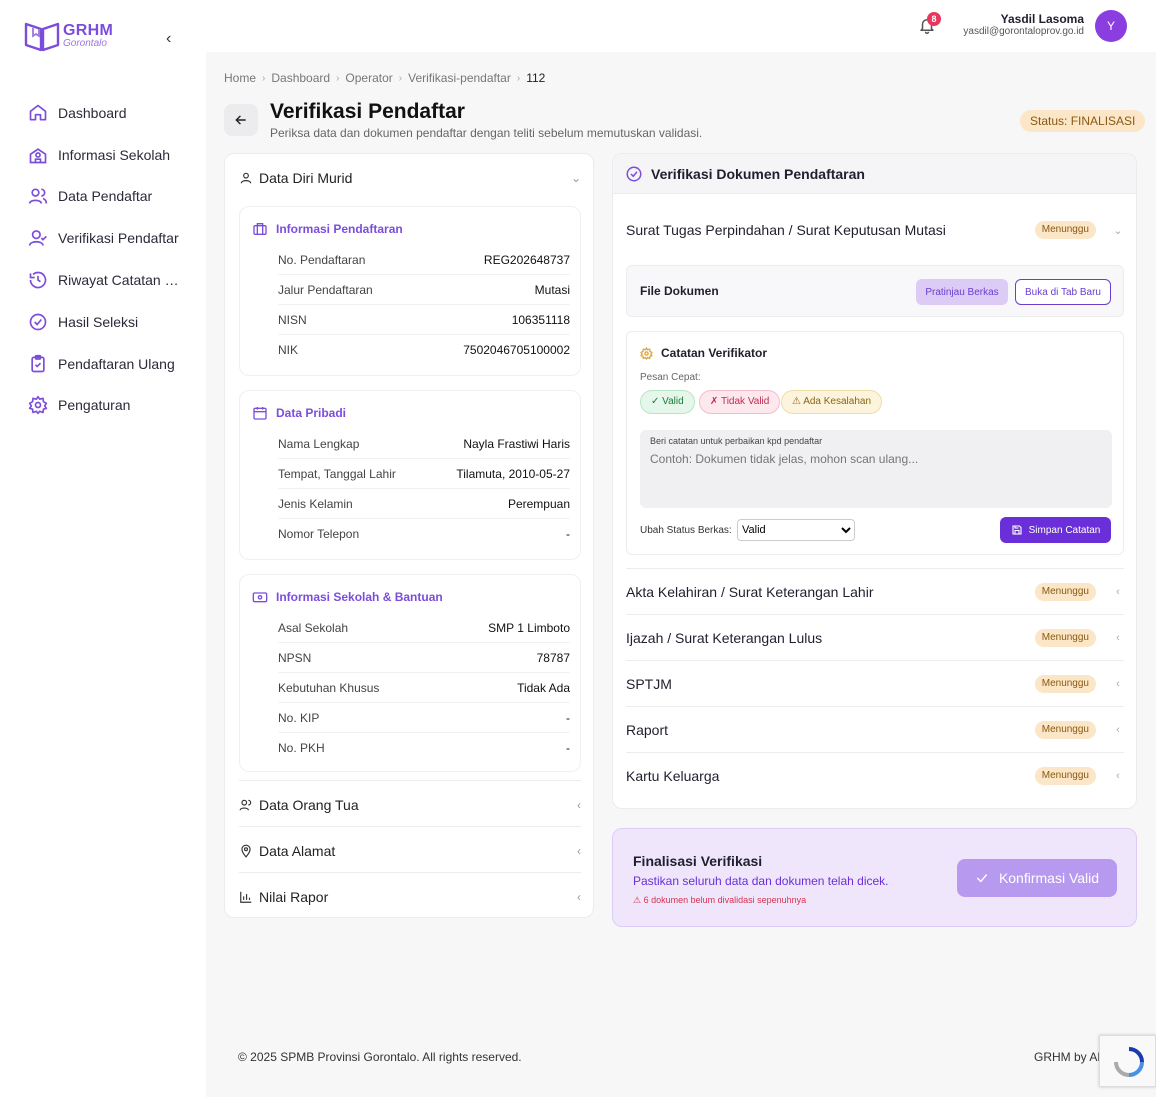 The height and width of the screenshot is (1097, 1156). What do you see at coordinates (309, 805) in the screenshot?
I see `section-title: Data Orang Tua` at bounding box center [309, 805].